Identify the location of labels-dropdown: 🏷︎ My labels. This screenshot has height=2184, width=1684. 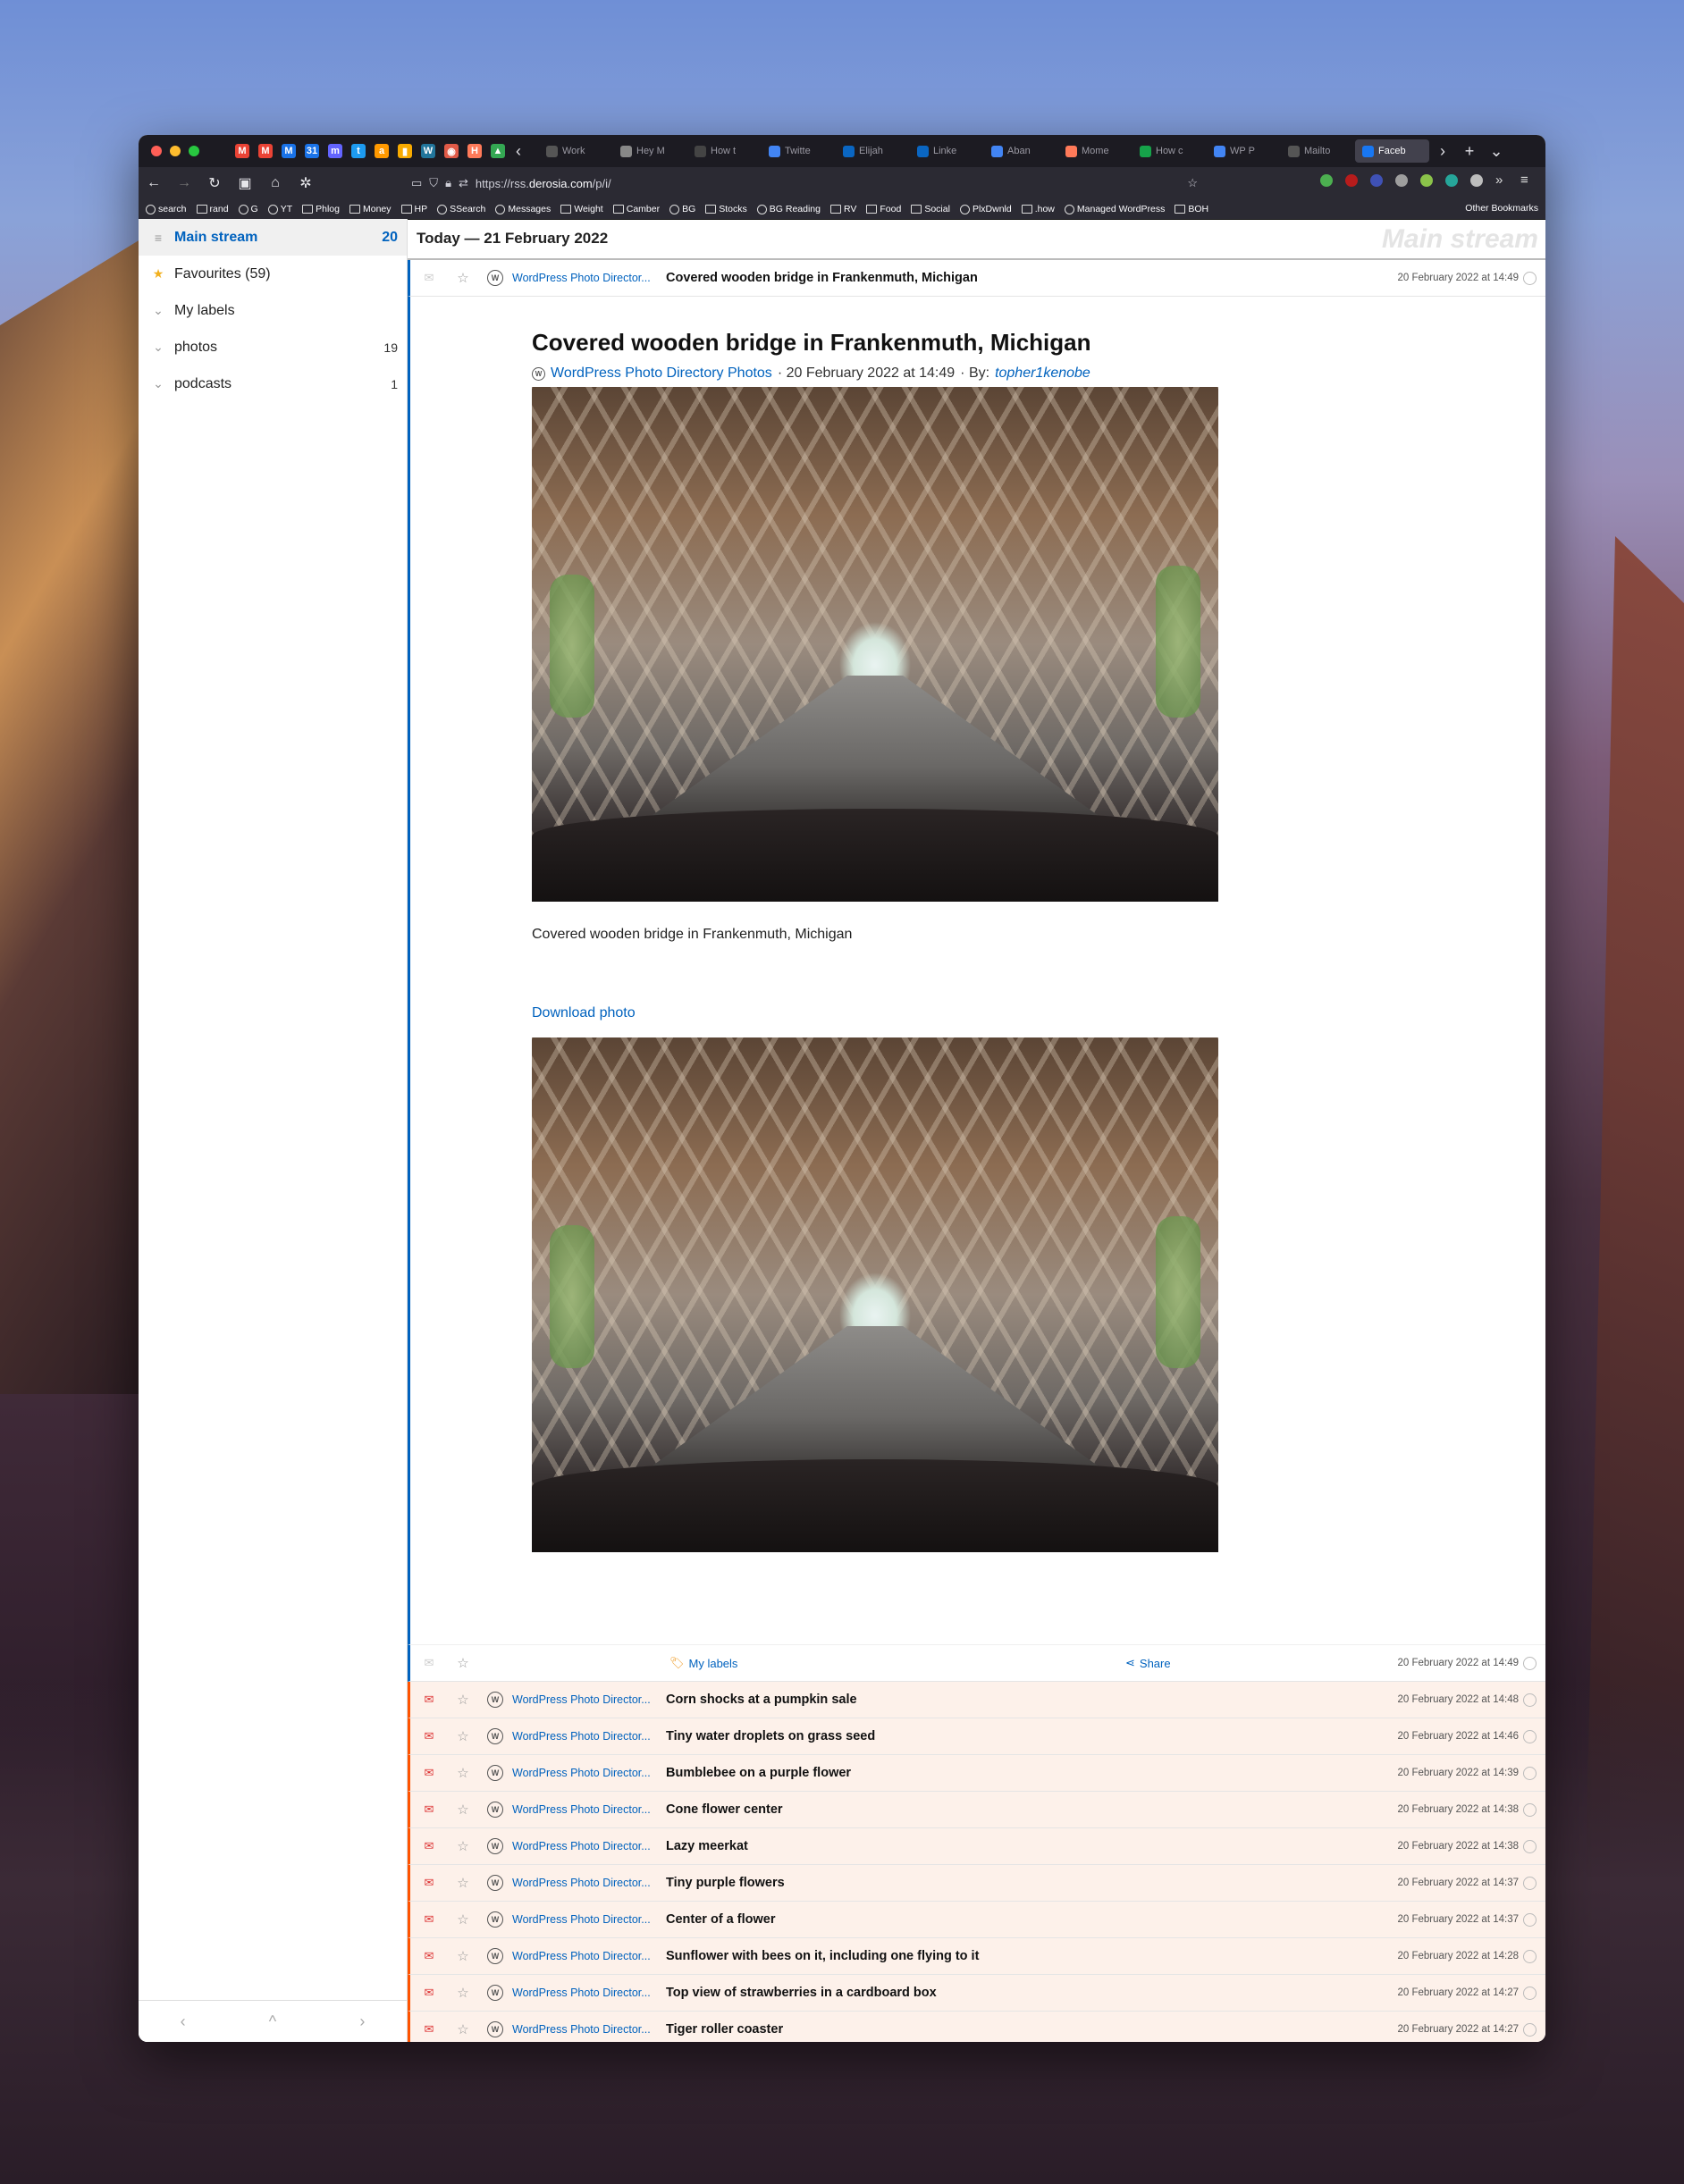
(703, 1663).